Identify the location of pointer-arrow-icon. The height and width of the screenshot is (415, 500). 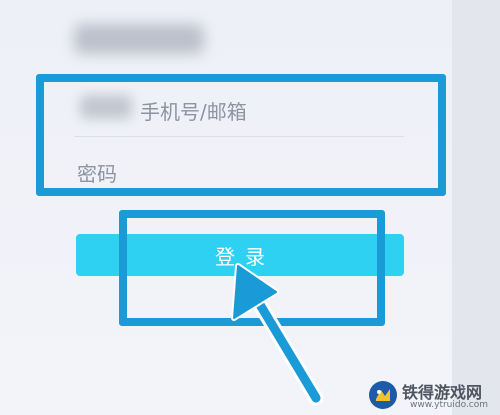
(277, 334).